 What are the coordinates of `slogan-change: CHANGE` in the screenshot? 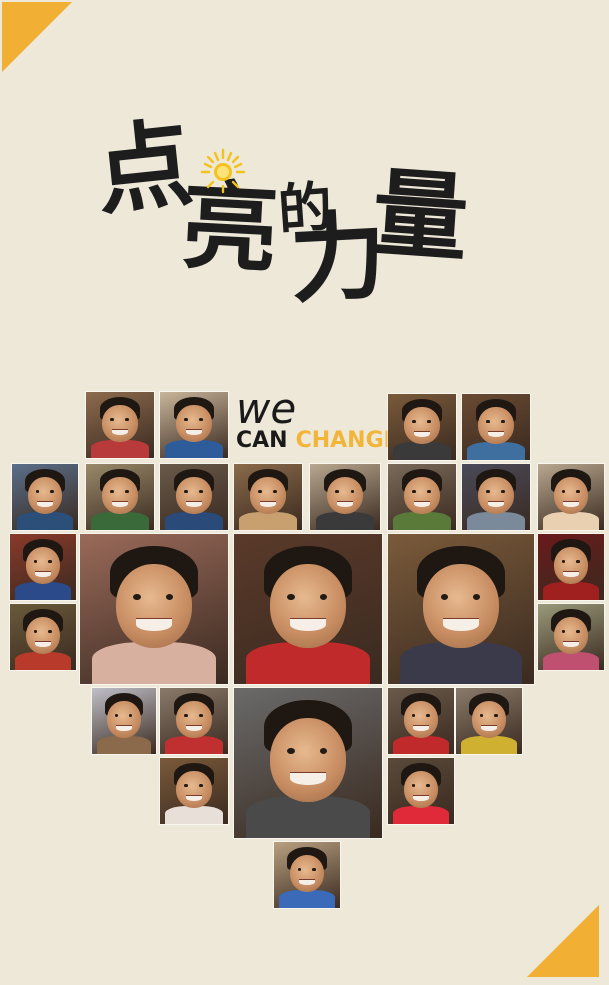 It's located at (347, 440).